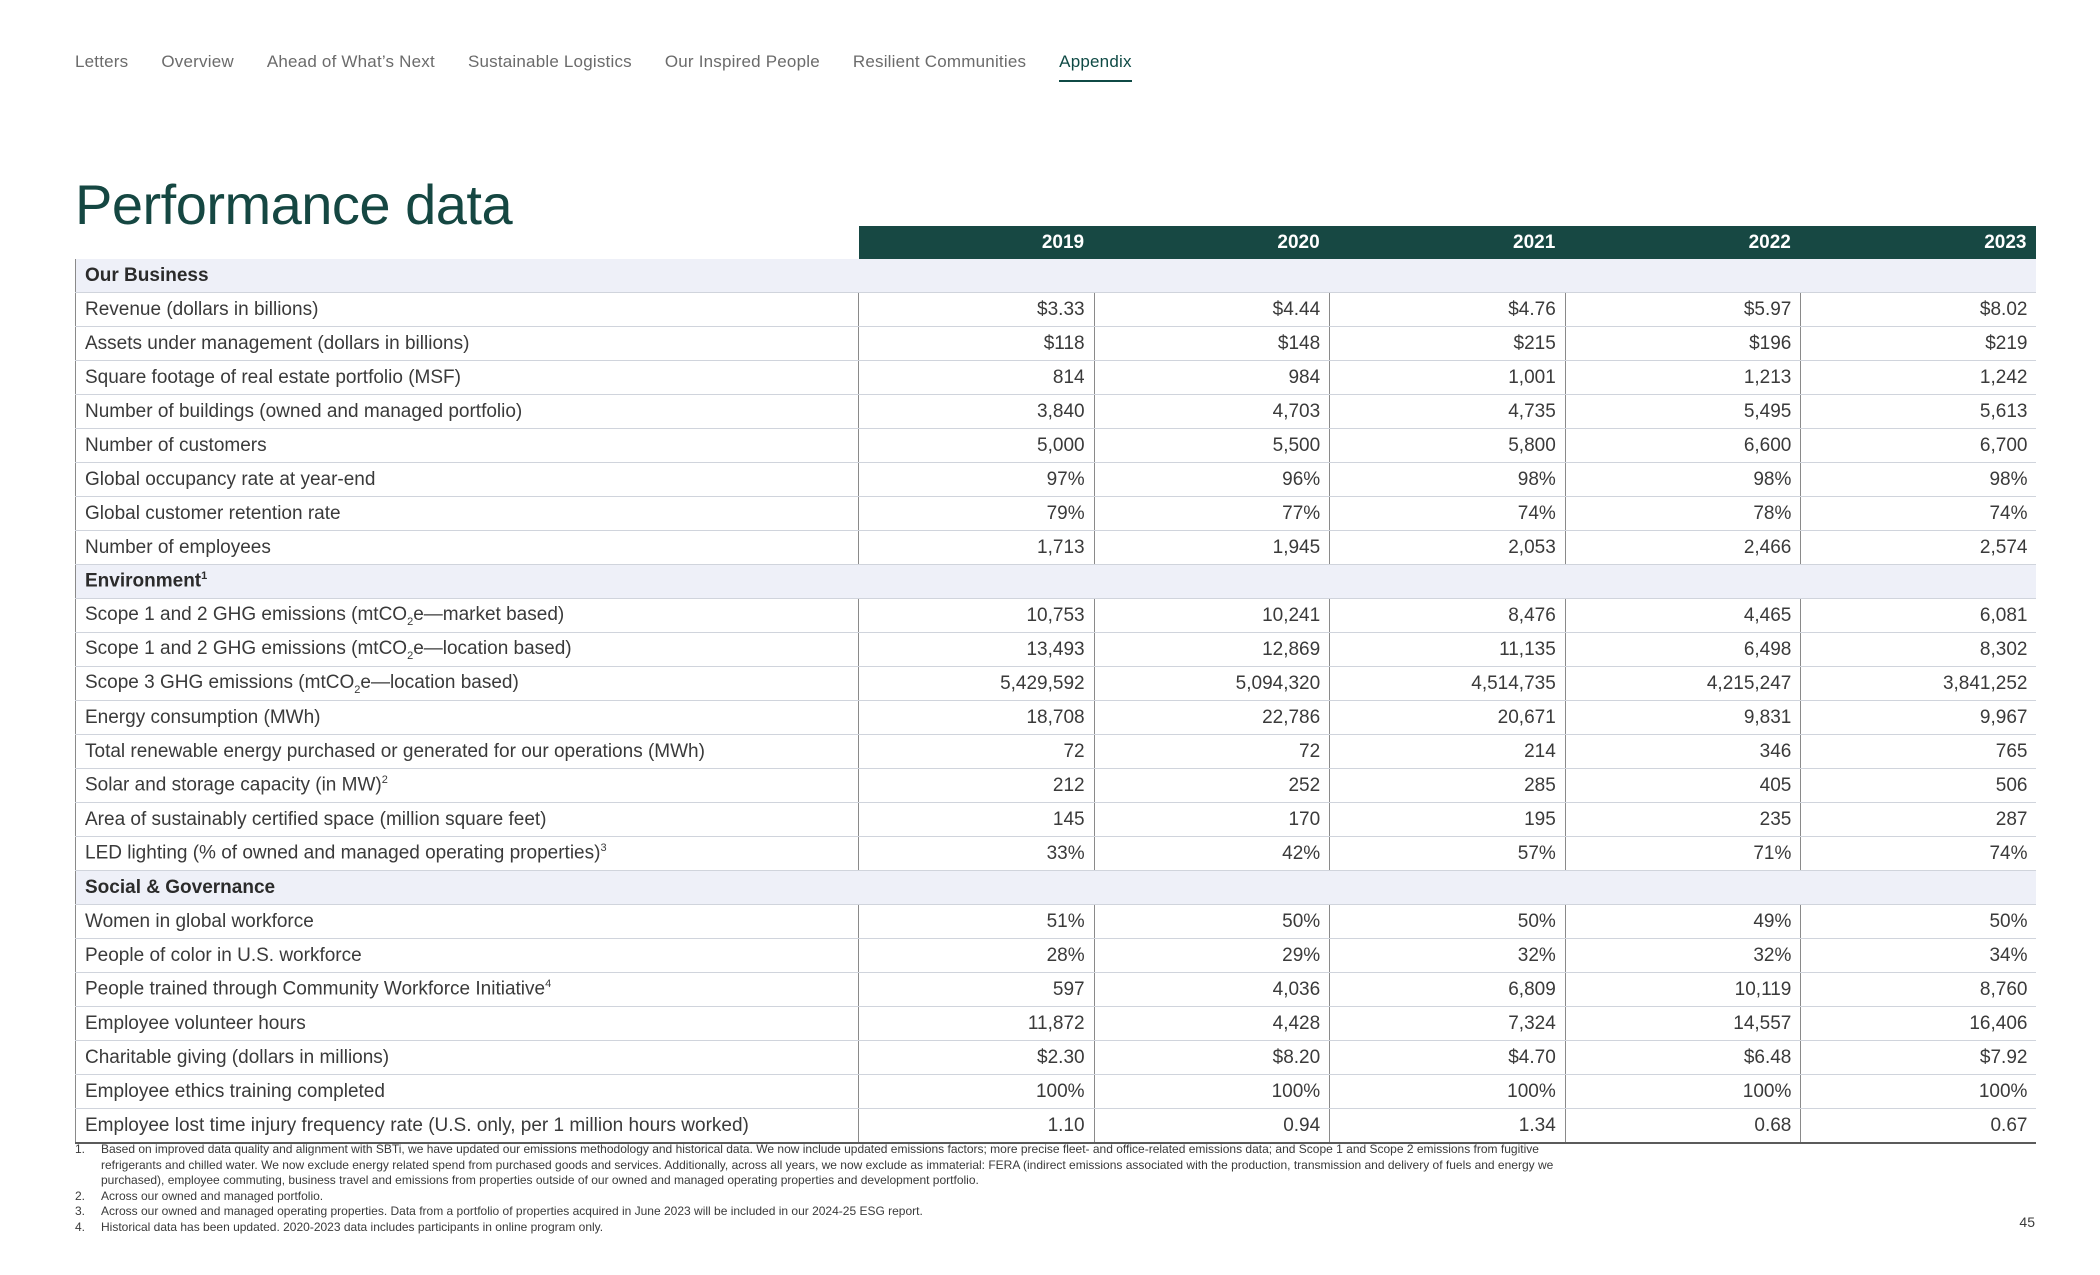 This screenshot has width=2100, height=1275. Describe the element at coordinates (1918, 649) in the screenshot. I see `value-cell: 8,302` at that location.